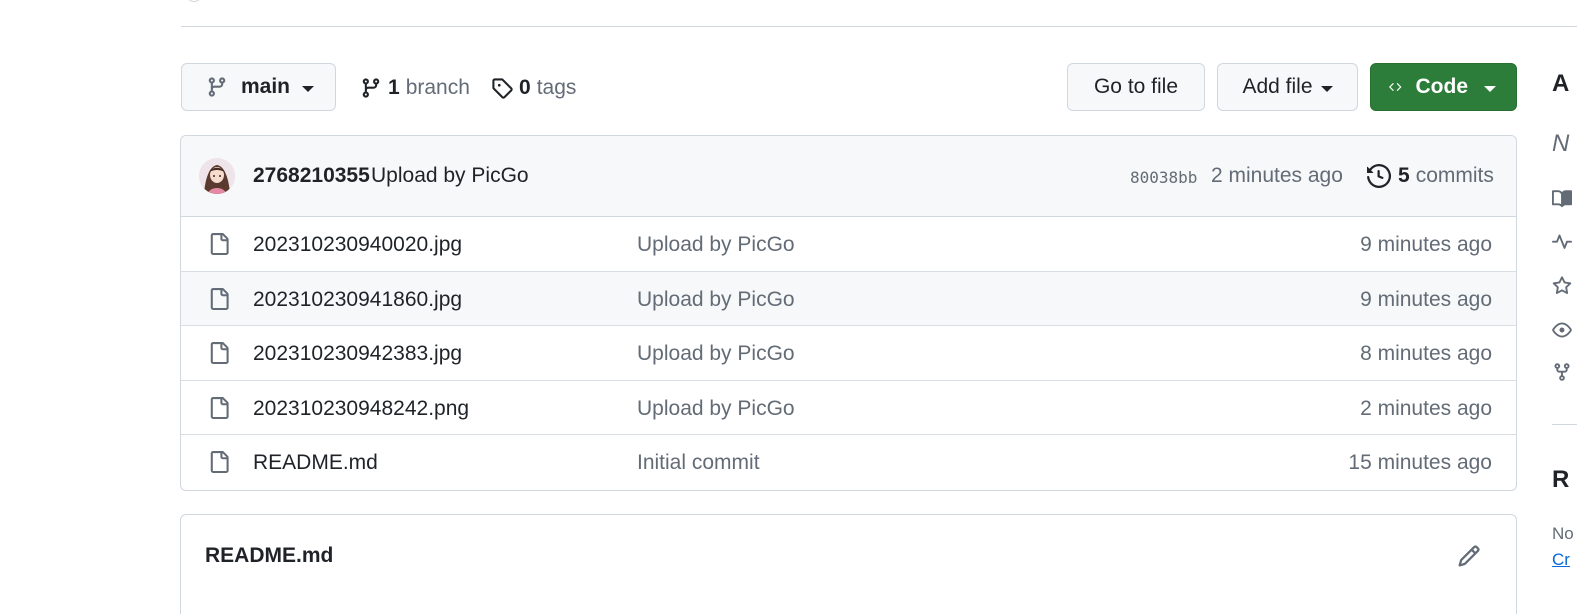 This screenshot has width=1577, height=614. Describe the element at coordinates (311, 176) in the screenshot. I see `commit-author-link: 2768210355` at that location.